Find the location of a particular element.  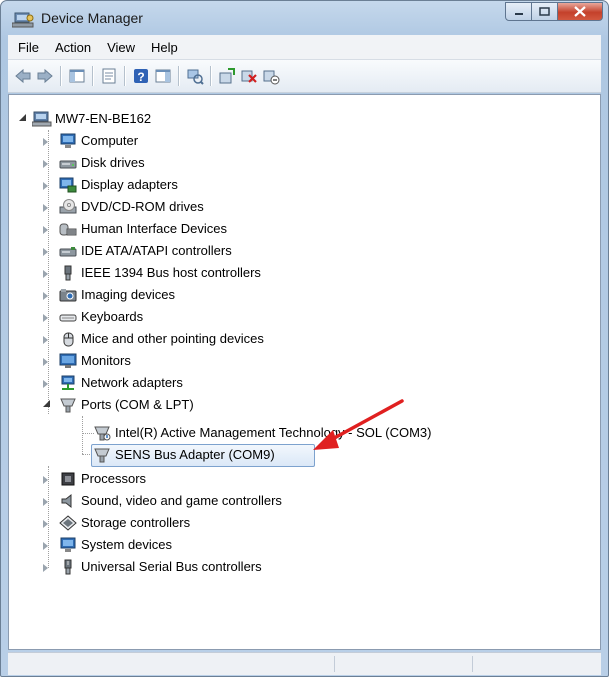

close-button is located at coordinates (580, 11).